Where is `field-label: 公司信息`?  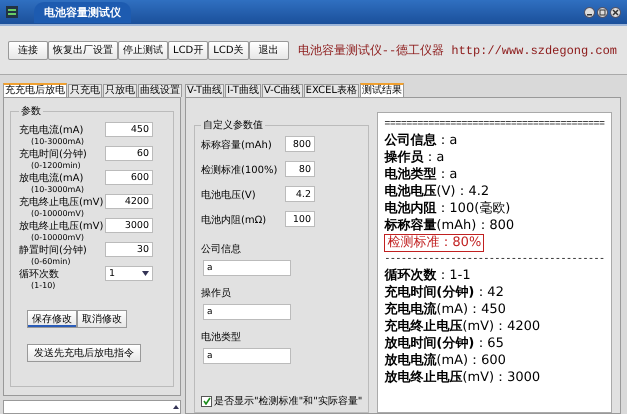
field-label: 公司信息 is located at coordinates (221, 249).